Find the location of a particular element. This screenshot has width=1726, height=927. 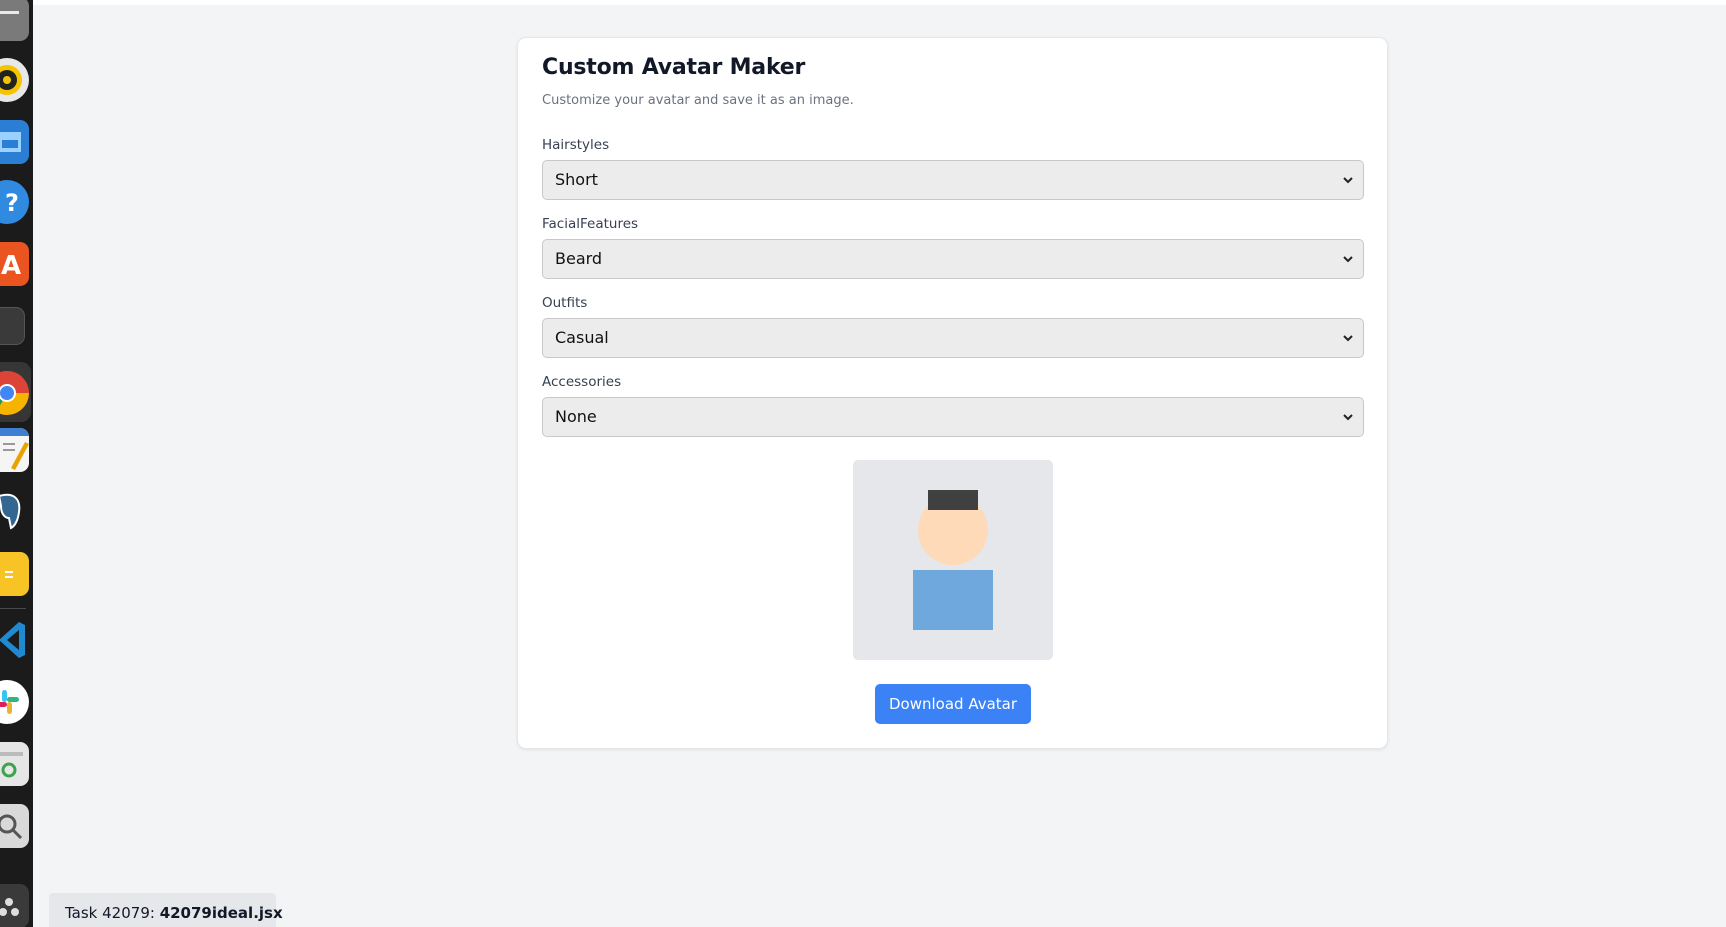

terminal-icon is located at coordinates (12, 326).